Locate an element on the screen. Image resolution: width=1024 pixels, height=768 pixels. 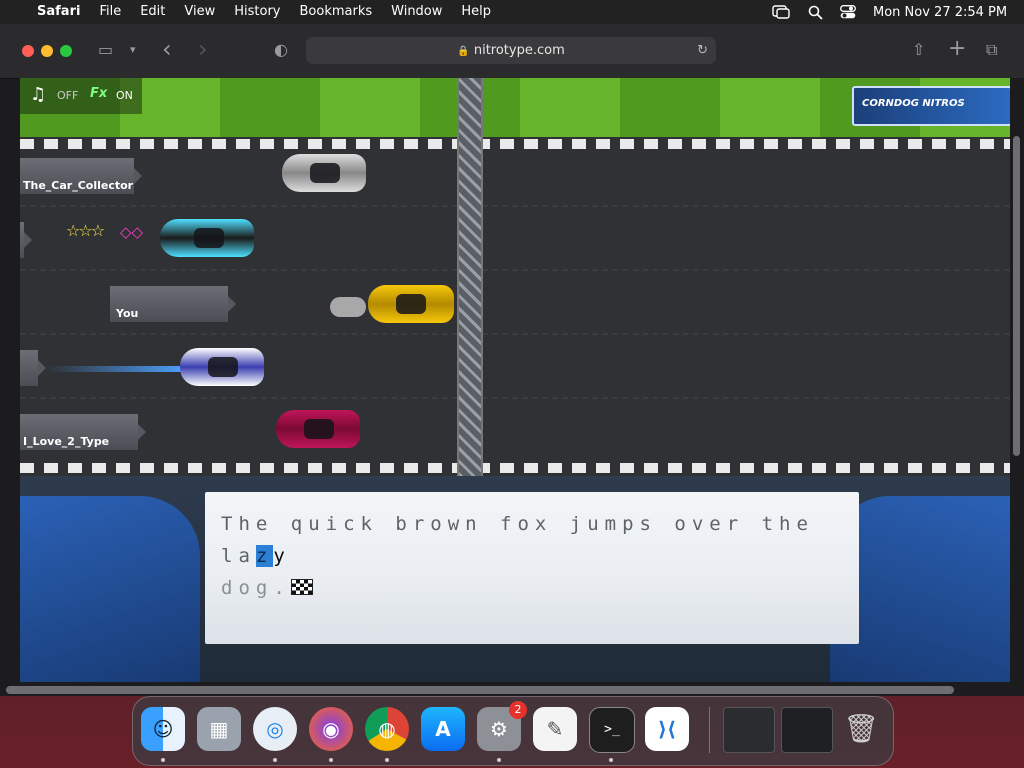
track-curb-bottom is located at coordinates (515, 468).